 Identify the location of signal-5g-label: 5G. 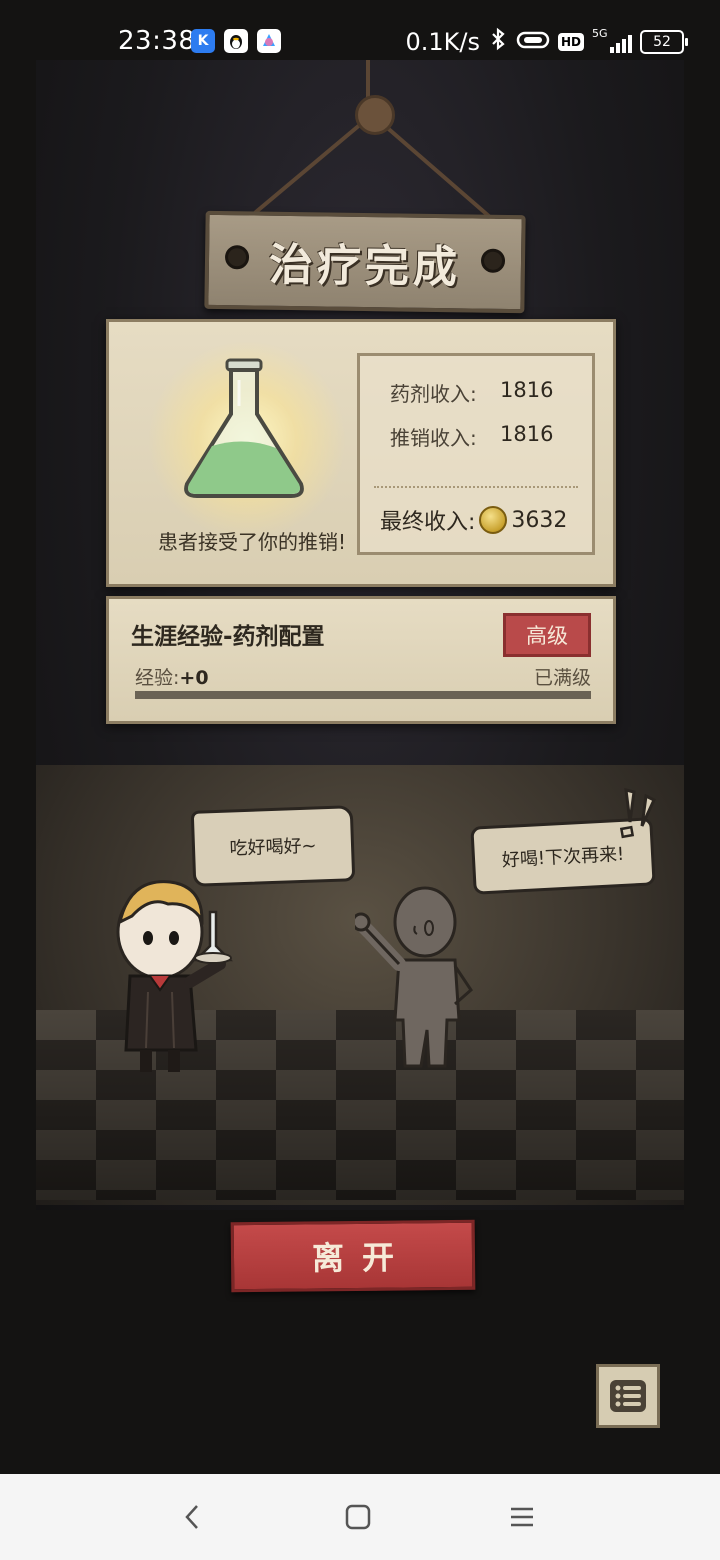
(600, 33).